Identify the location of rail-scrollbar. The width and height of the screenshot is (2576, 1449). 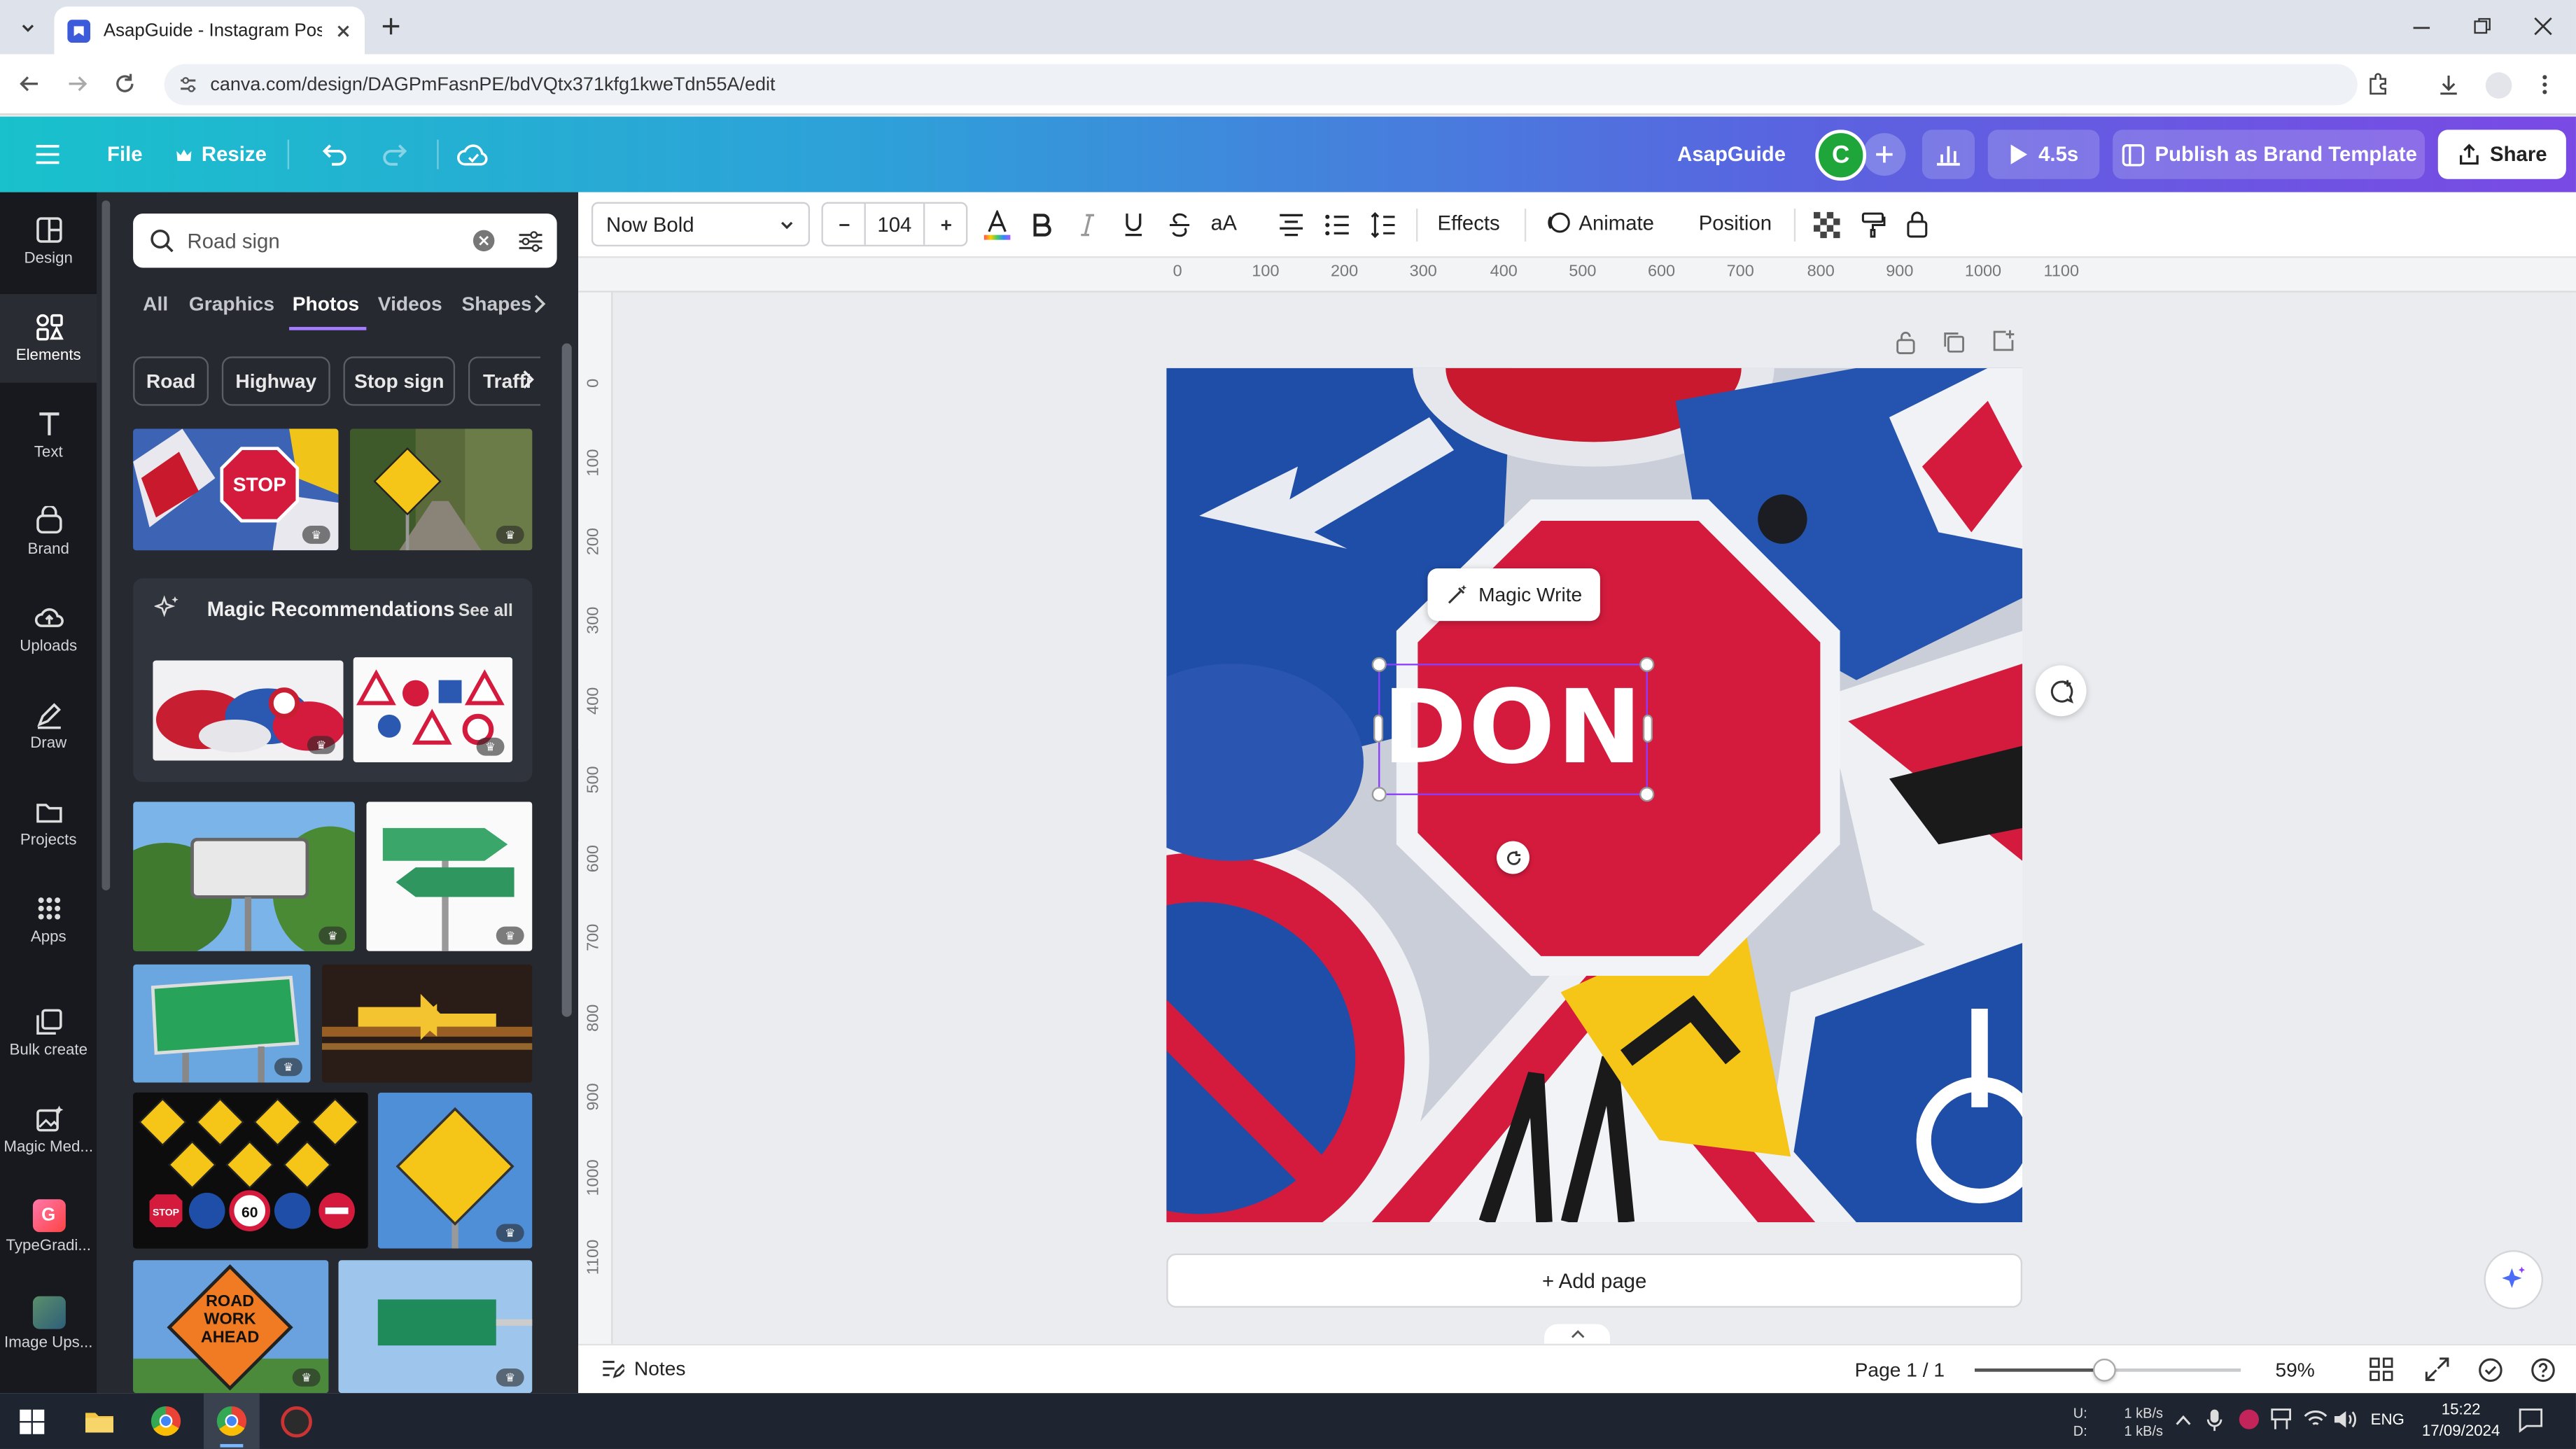
(57, 793).